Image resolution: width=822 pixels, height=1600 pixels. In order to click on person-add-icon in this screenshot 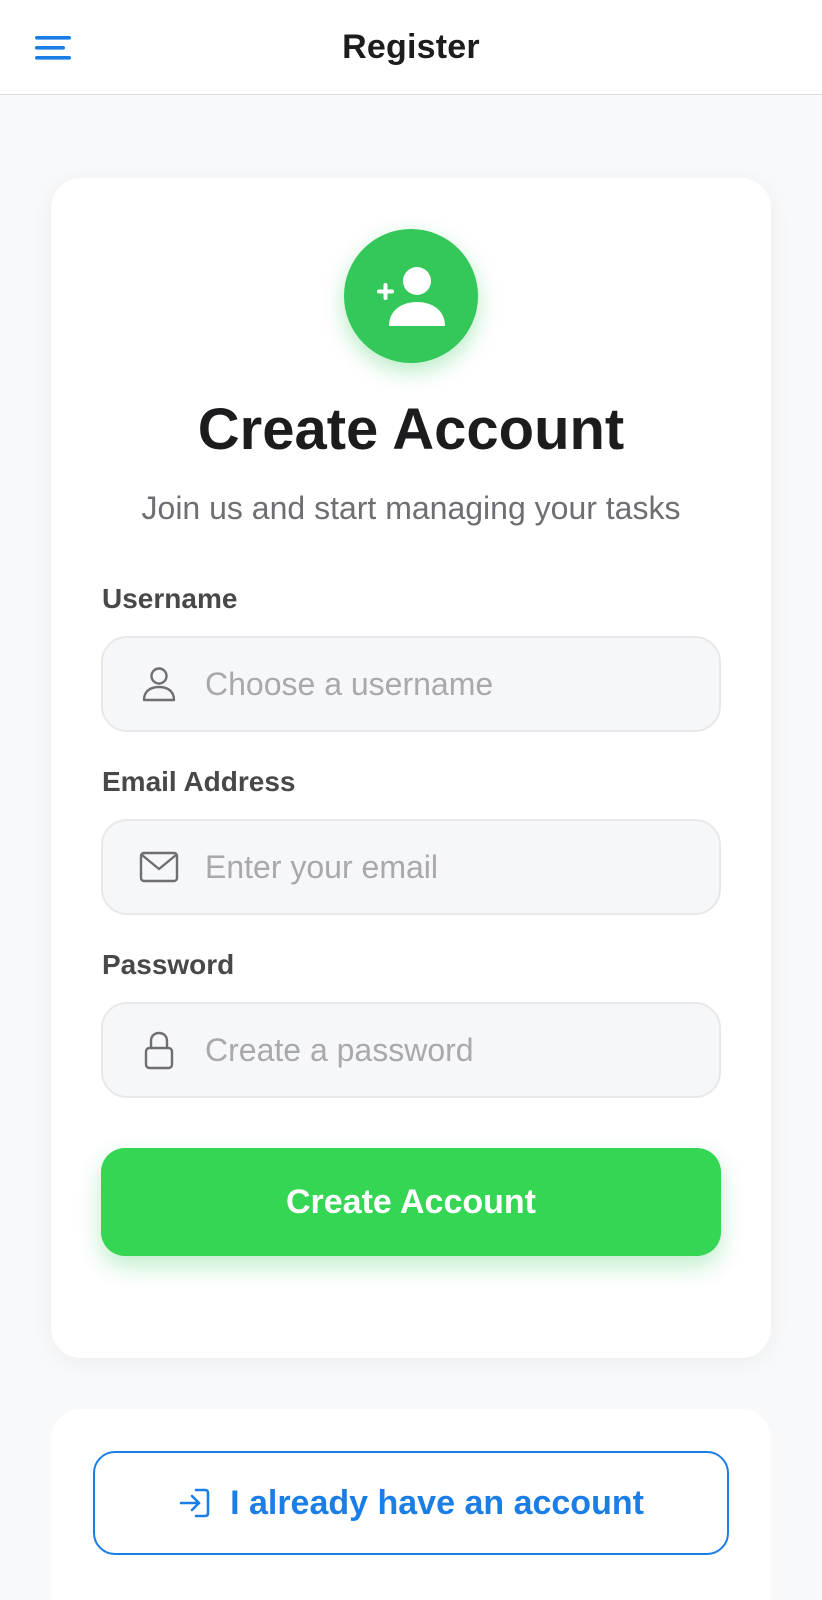, I will do `click(411, 296)`.